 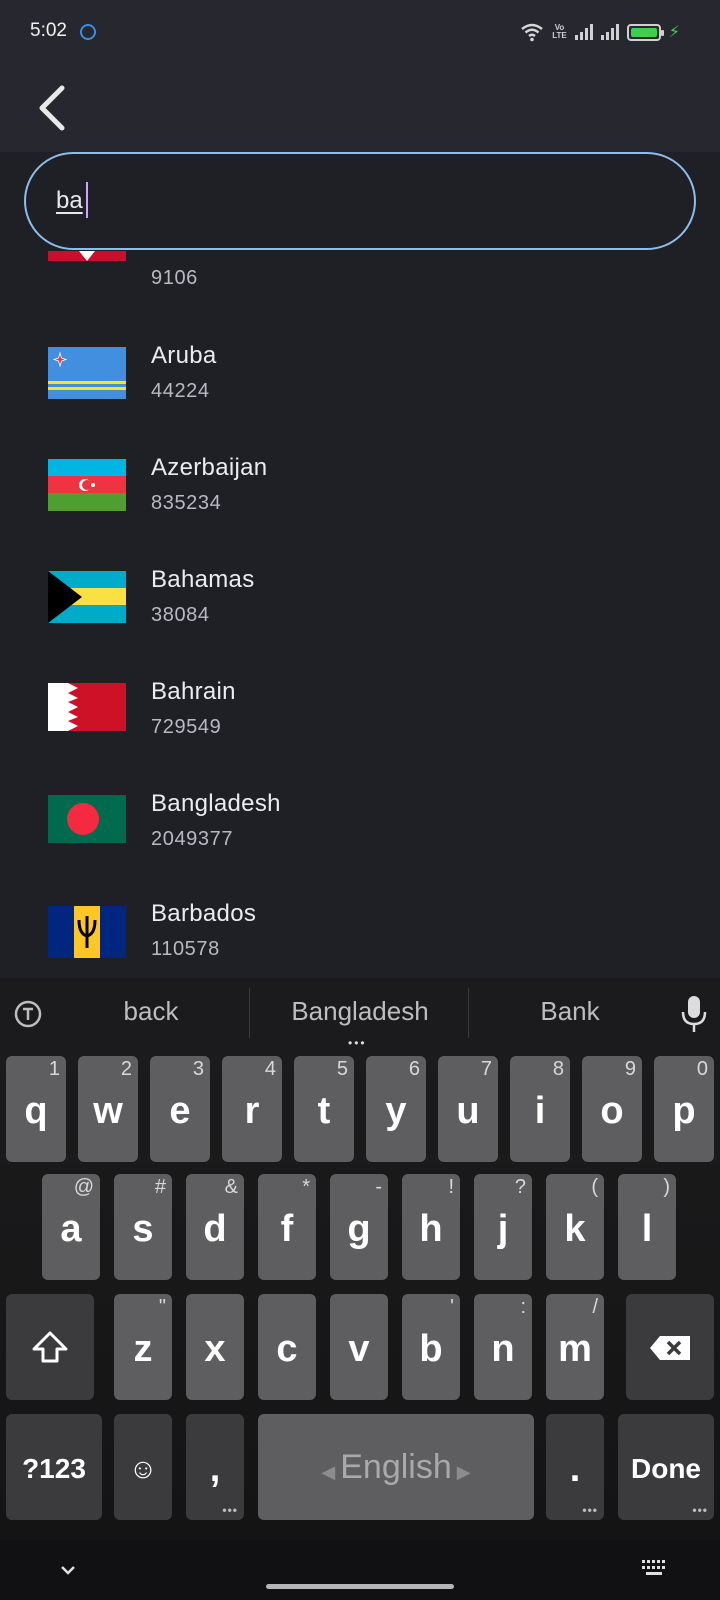 What do you see at coordinates (570, 1011) in the screenshot?
I see `suggestion-3: Bank` at bounding box center [570, 1011].